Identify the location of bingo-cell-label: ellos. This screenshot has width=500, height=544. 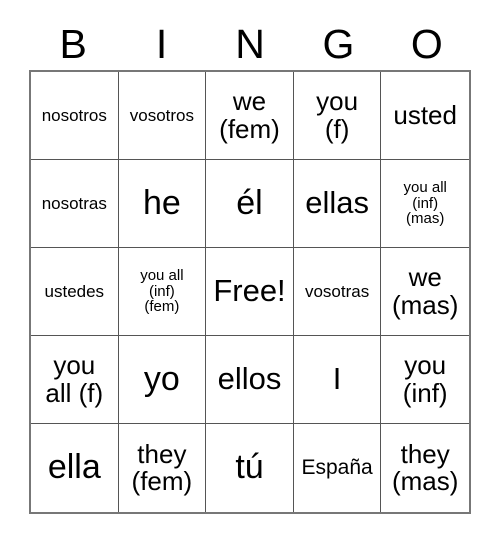
(249, 379).